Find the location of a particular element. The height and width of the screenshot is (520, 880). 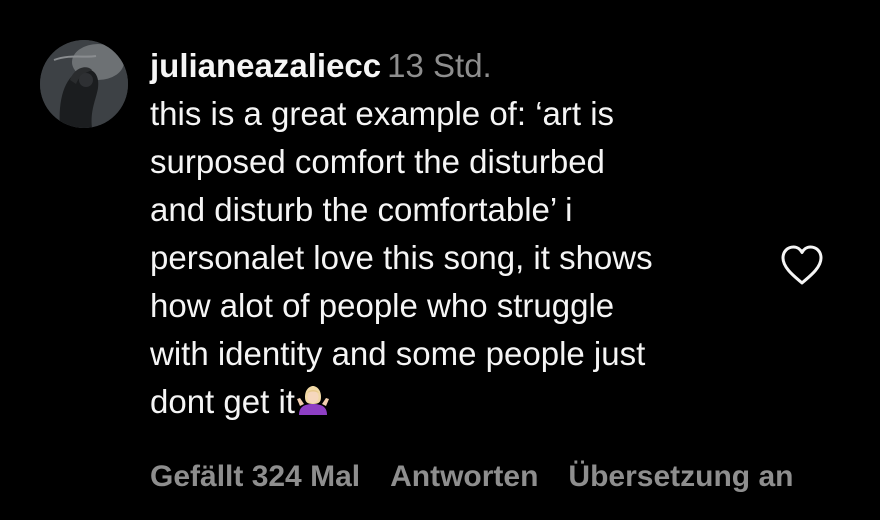

avatar-image is located at coordinates (84, 84).